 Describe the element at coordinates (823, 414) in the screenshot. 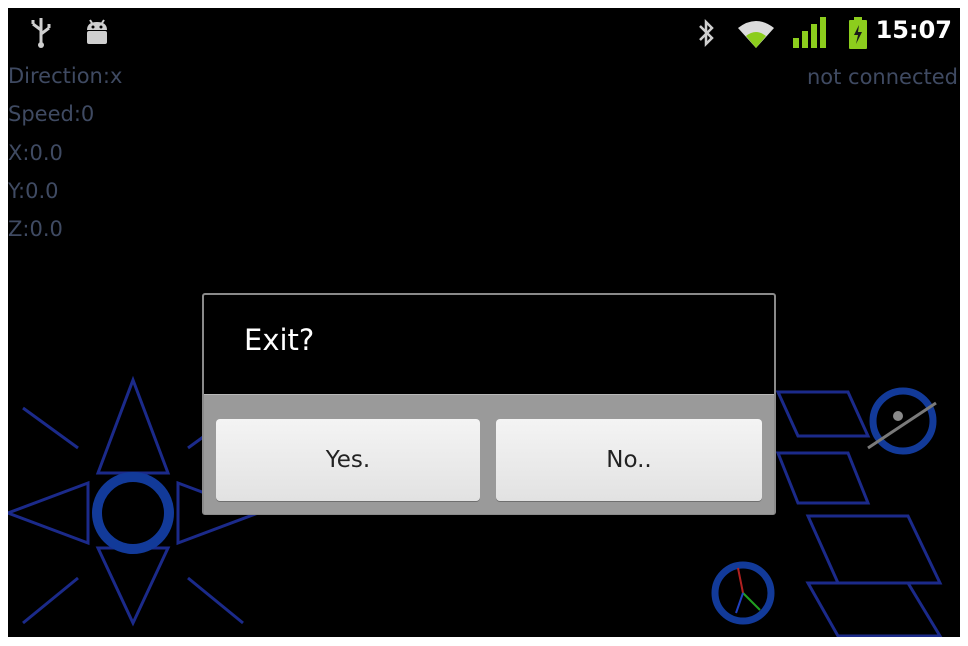

I see `tile-o-button` at that location.